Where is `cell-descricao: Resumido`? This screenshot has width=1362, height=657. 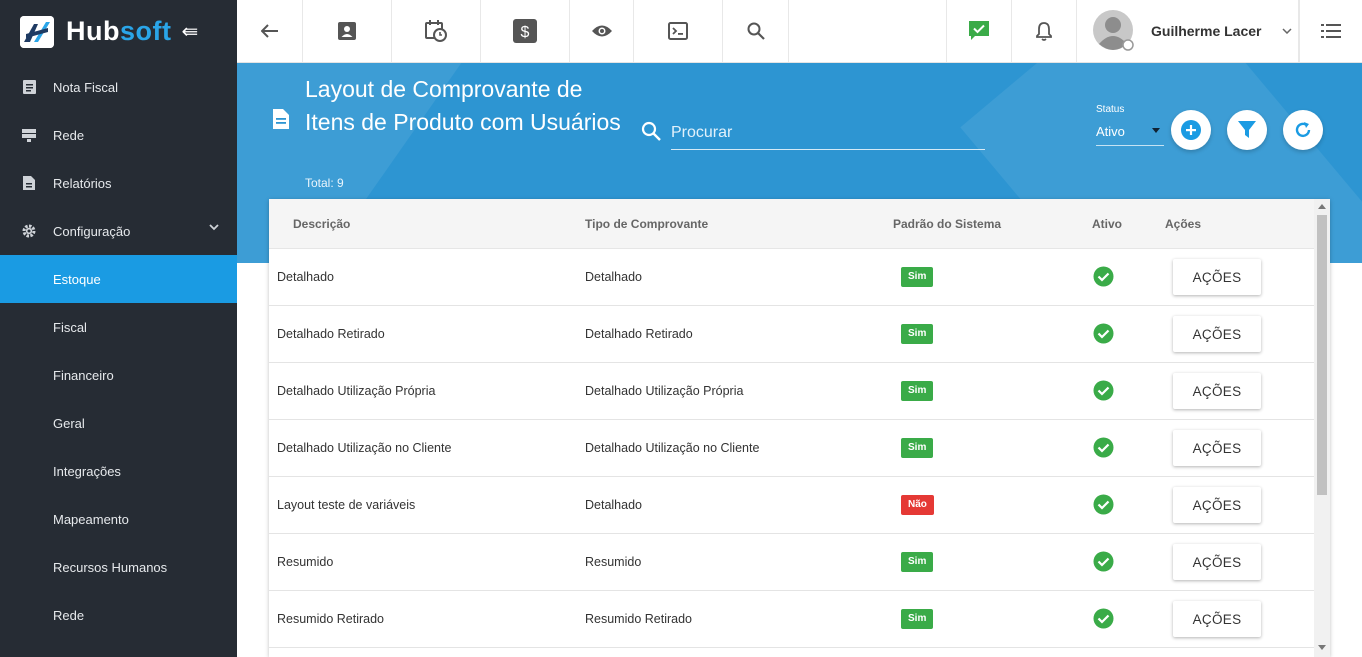 cell-descricao: Resumido is located at coordinates (305, 562).